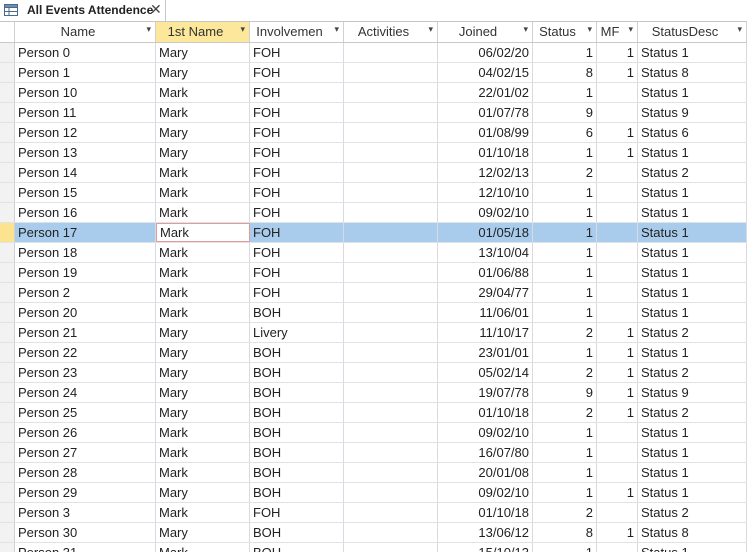 This screenshot has width=747, height=552. I want to click on cell-name: Person 15, so click(85, 192).